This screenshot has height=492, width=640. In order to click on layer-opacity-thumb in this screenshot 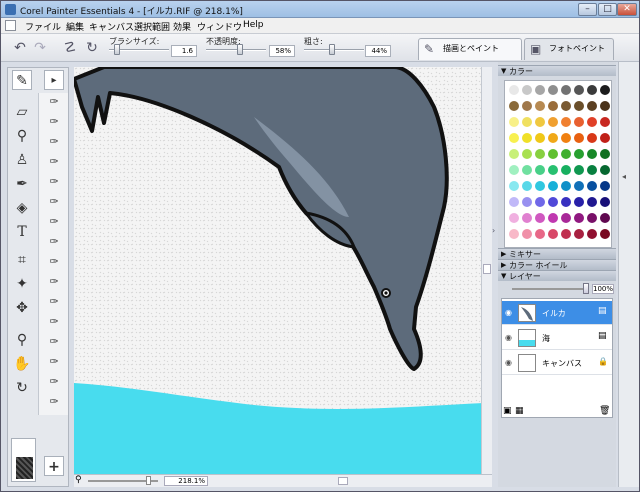, I will do `click(586, 288)`.